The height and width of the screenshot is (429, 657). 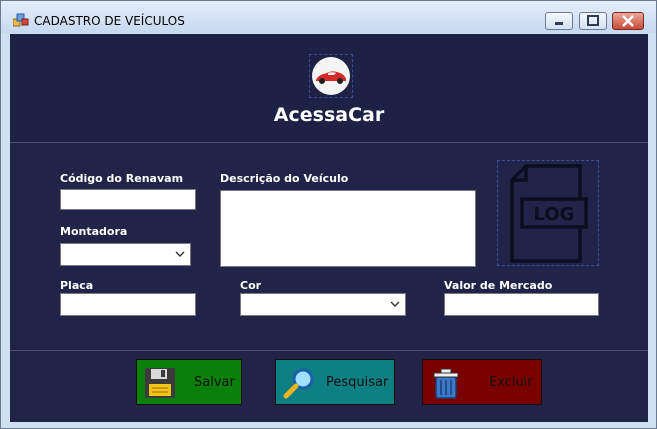 I want to click on floppy-disk-icon, so click(x=160, y=383).